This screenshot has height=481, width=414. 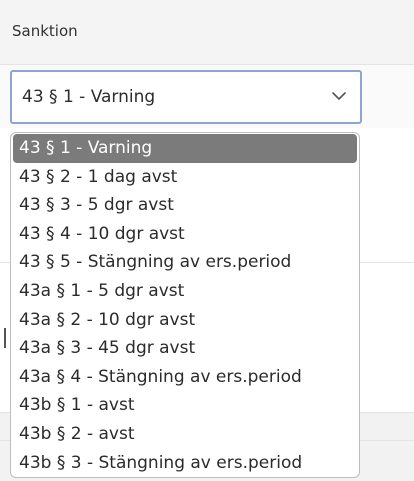 What do you see at coordinates (5, 338) in the screenshot?
I see `background-field-edge` at bounding box center [5, 338].